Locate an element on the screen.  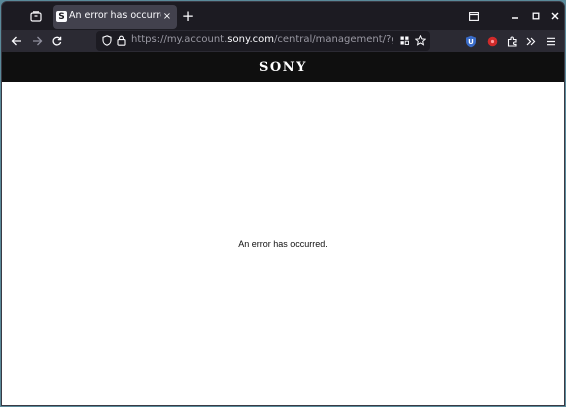
double-chevron-right-icon is located at coordinates (531, 41).